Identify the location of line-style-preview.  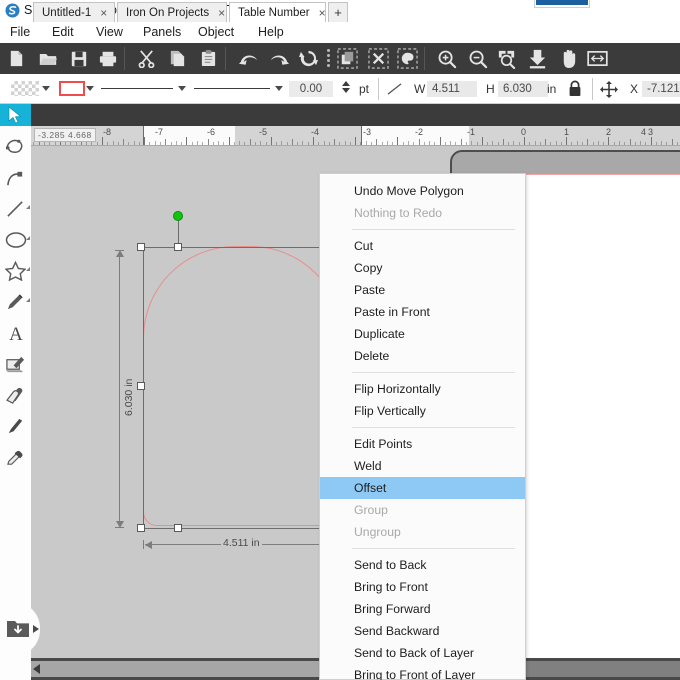
(137, 88).